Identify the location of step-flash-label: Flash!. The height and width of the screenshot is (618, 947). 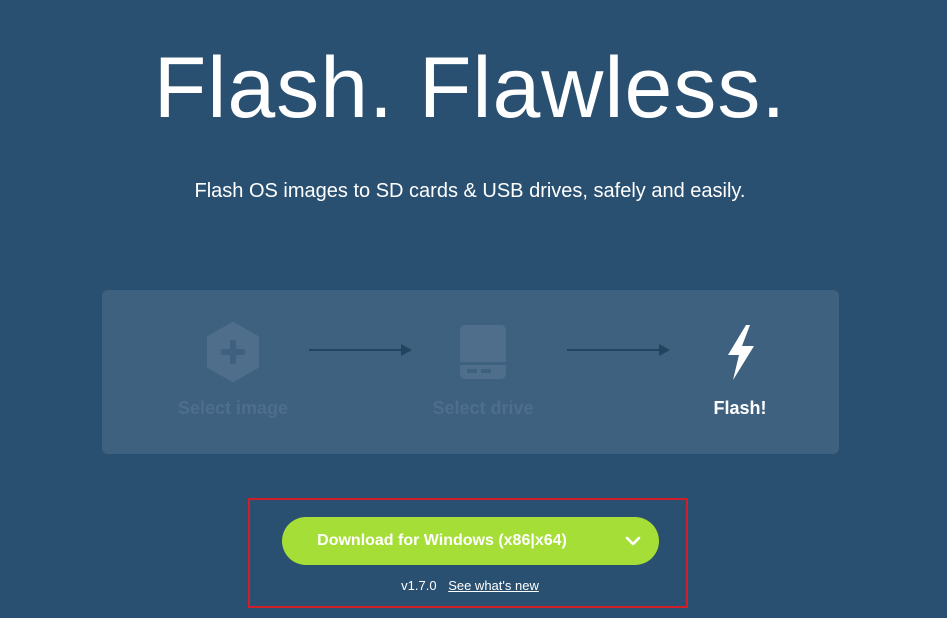
(740, 408).